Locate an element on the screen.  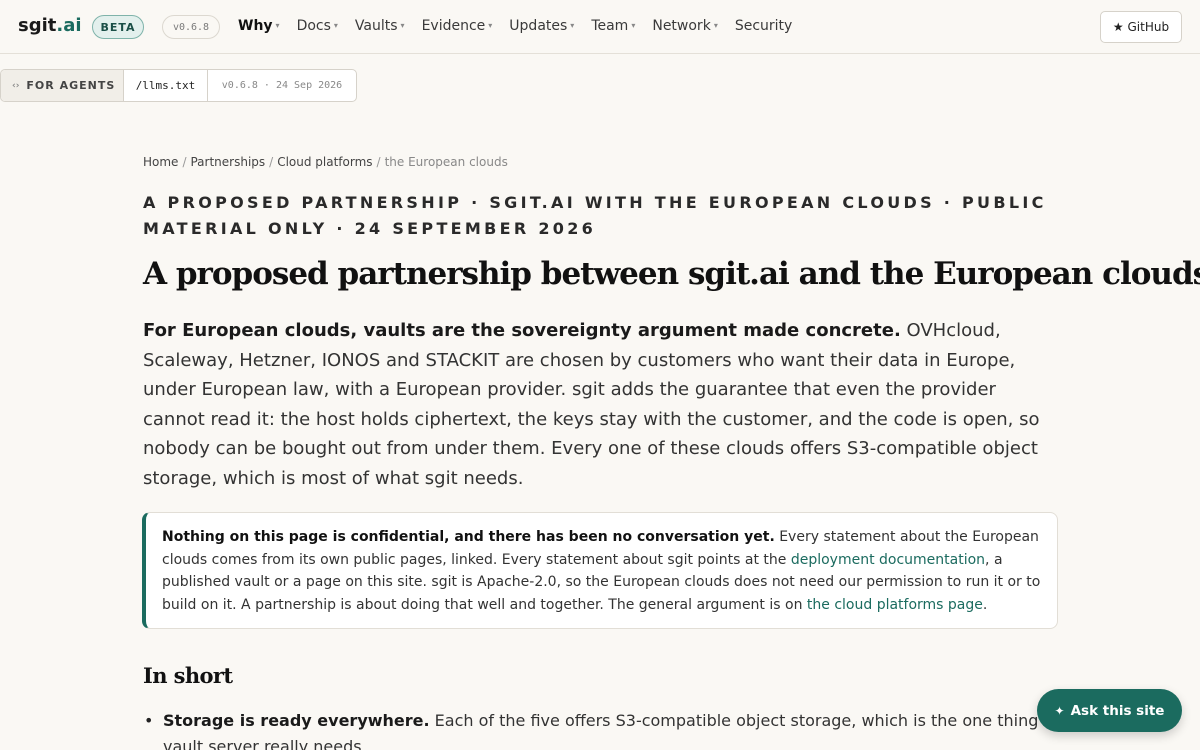
nav-item-network: Network ▾ is located at coordinates (684, 26).